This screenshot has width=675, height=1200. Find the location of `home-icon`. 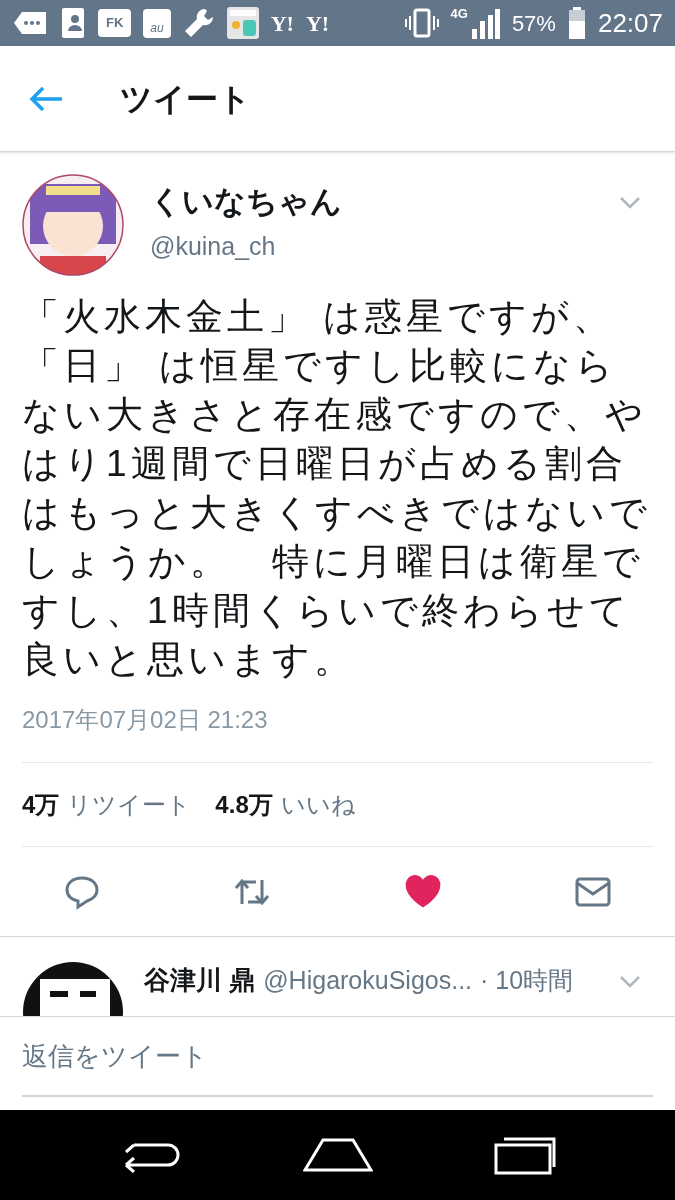

home-icon is located at coordinates (337, 1155).